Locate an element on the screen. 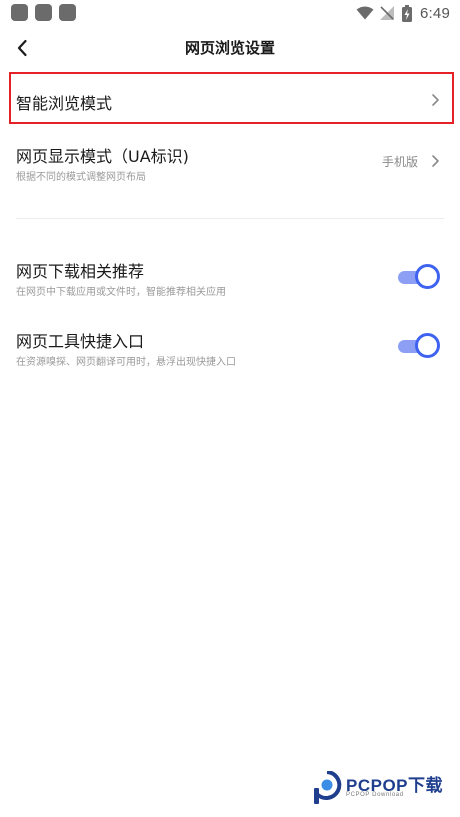 This screenshot has width=460, height=817. status-indicators: 6:49 is located at coordinates (403, 13).